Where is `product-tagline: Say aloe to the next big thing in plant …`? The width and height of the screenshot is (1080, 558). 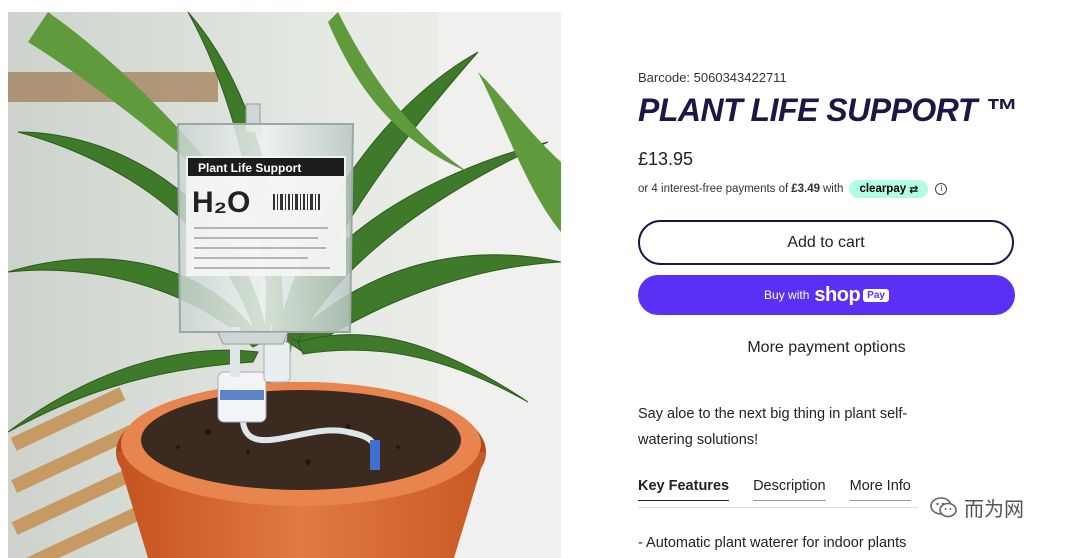 product-tagline: Say aloe to the next big thing in plant … is located at coordinates (773, 427).